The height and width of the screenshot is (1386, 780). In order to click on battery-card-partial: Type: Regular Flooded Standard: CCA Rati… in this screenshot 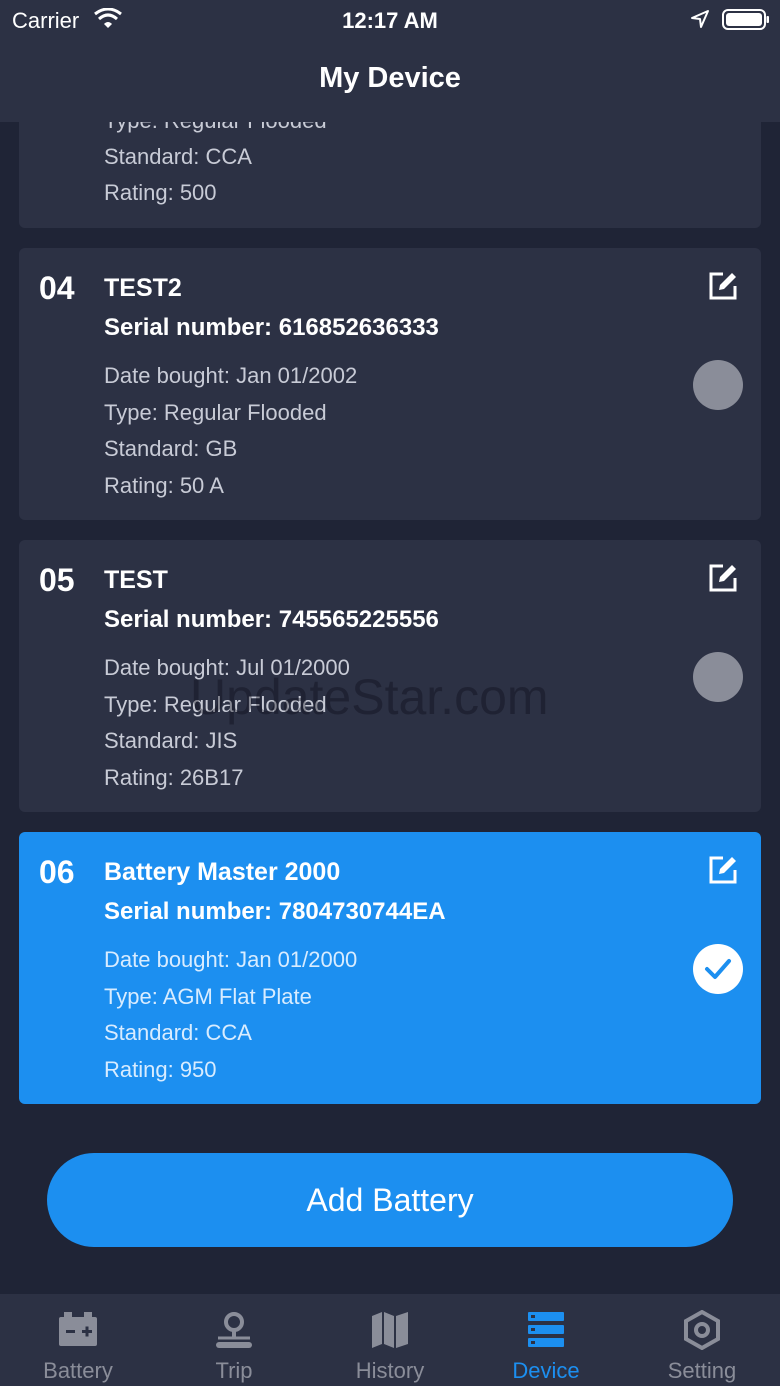, I will do `click(390, 175)`.